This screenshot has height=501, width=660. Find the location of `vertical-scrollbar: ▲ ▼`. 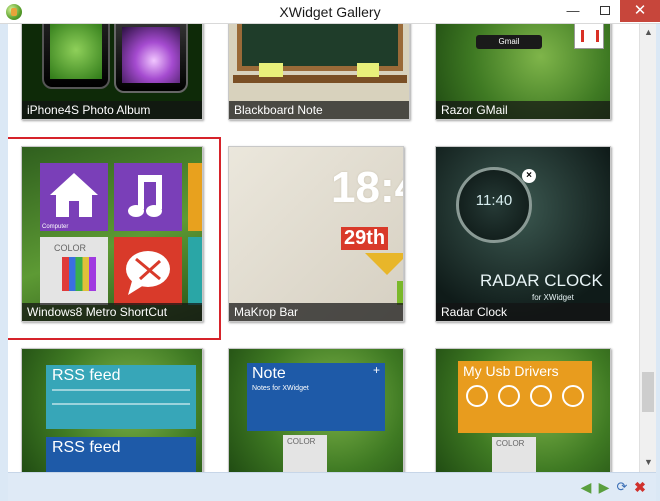

vertical-scrollbar: ▲ ▼ is located at coordinates (647, 248).